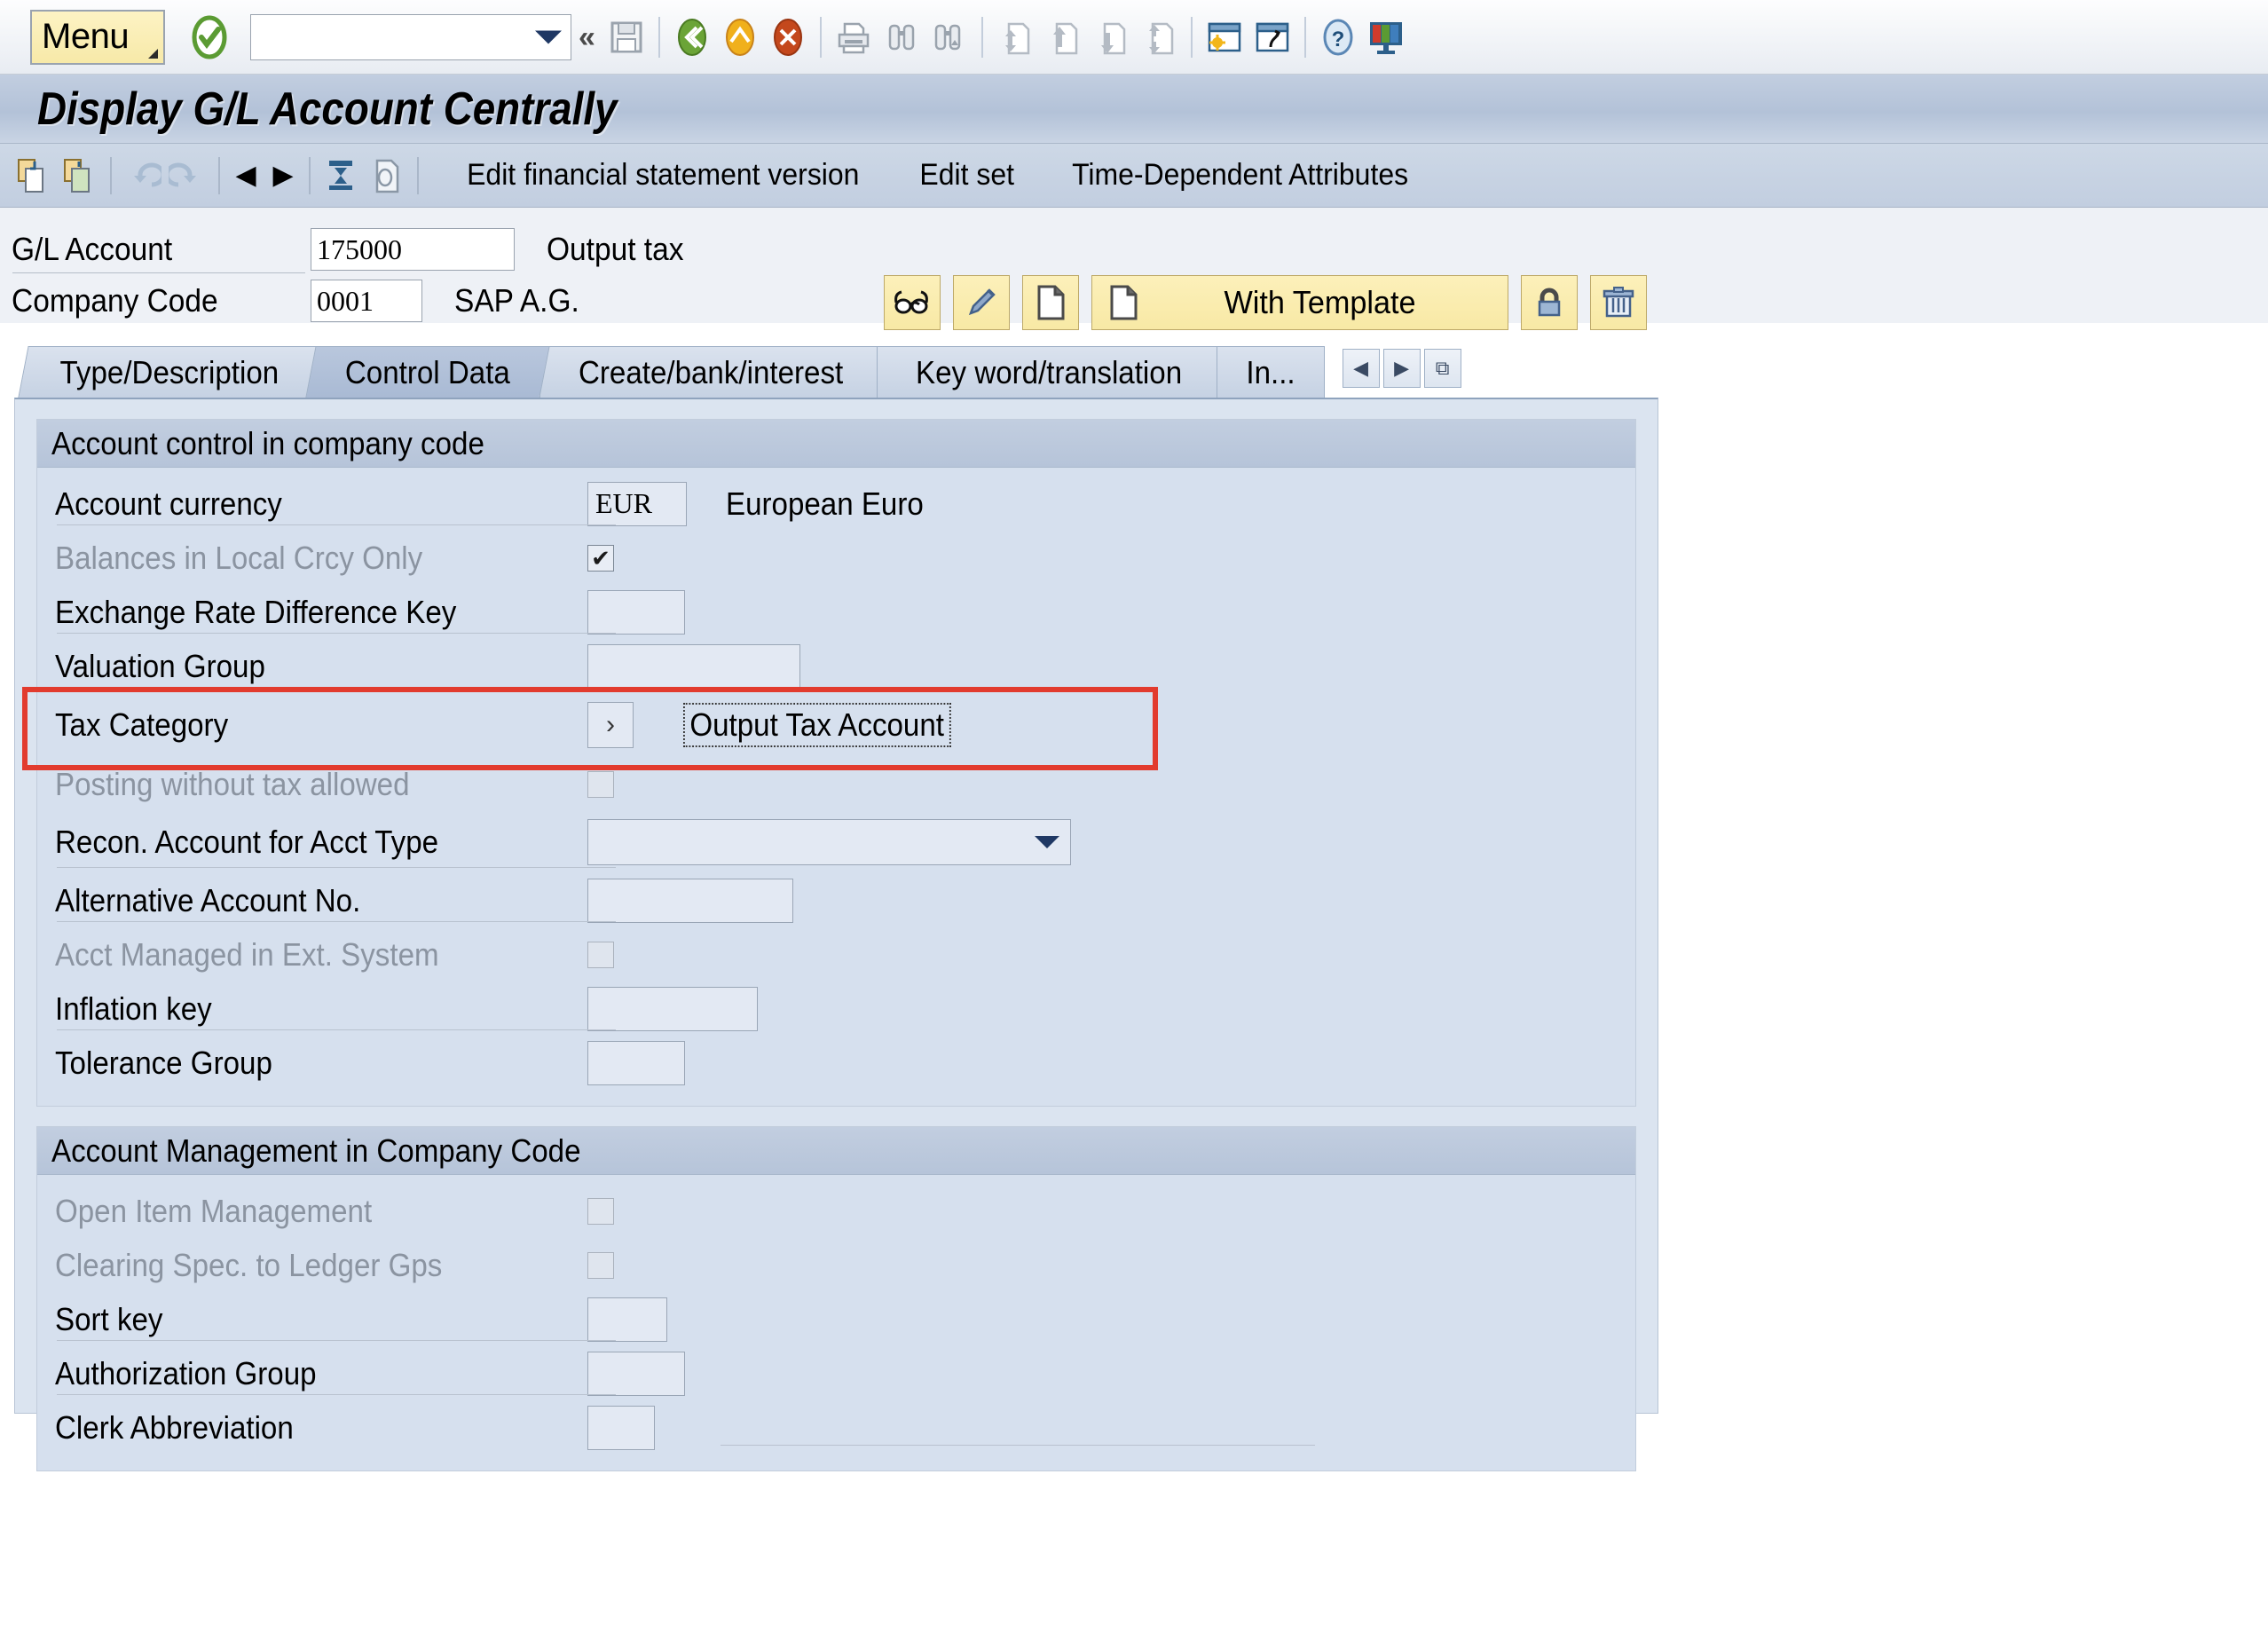 The height and width of the screenshot is (1632, 2268). I want to click on command-input, so click(411, 37).